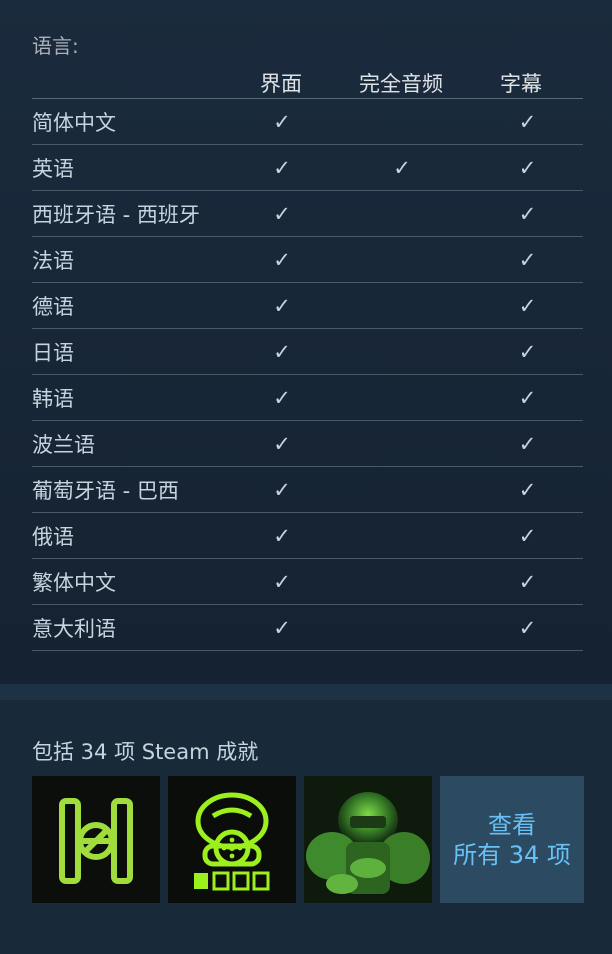 The width and height of the screenshot is (612, 954). I want to click on achievements-title: 包括 34 项 Steam 成就, so click(145, 752).